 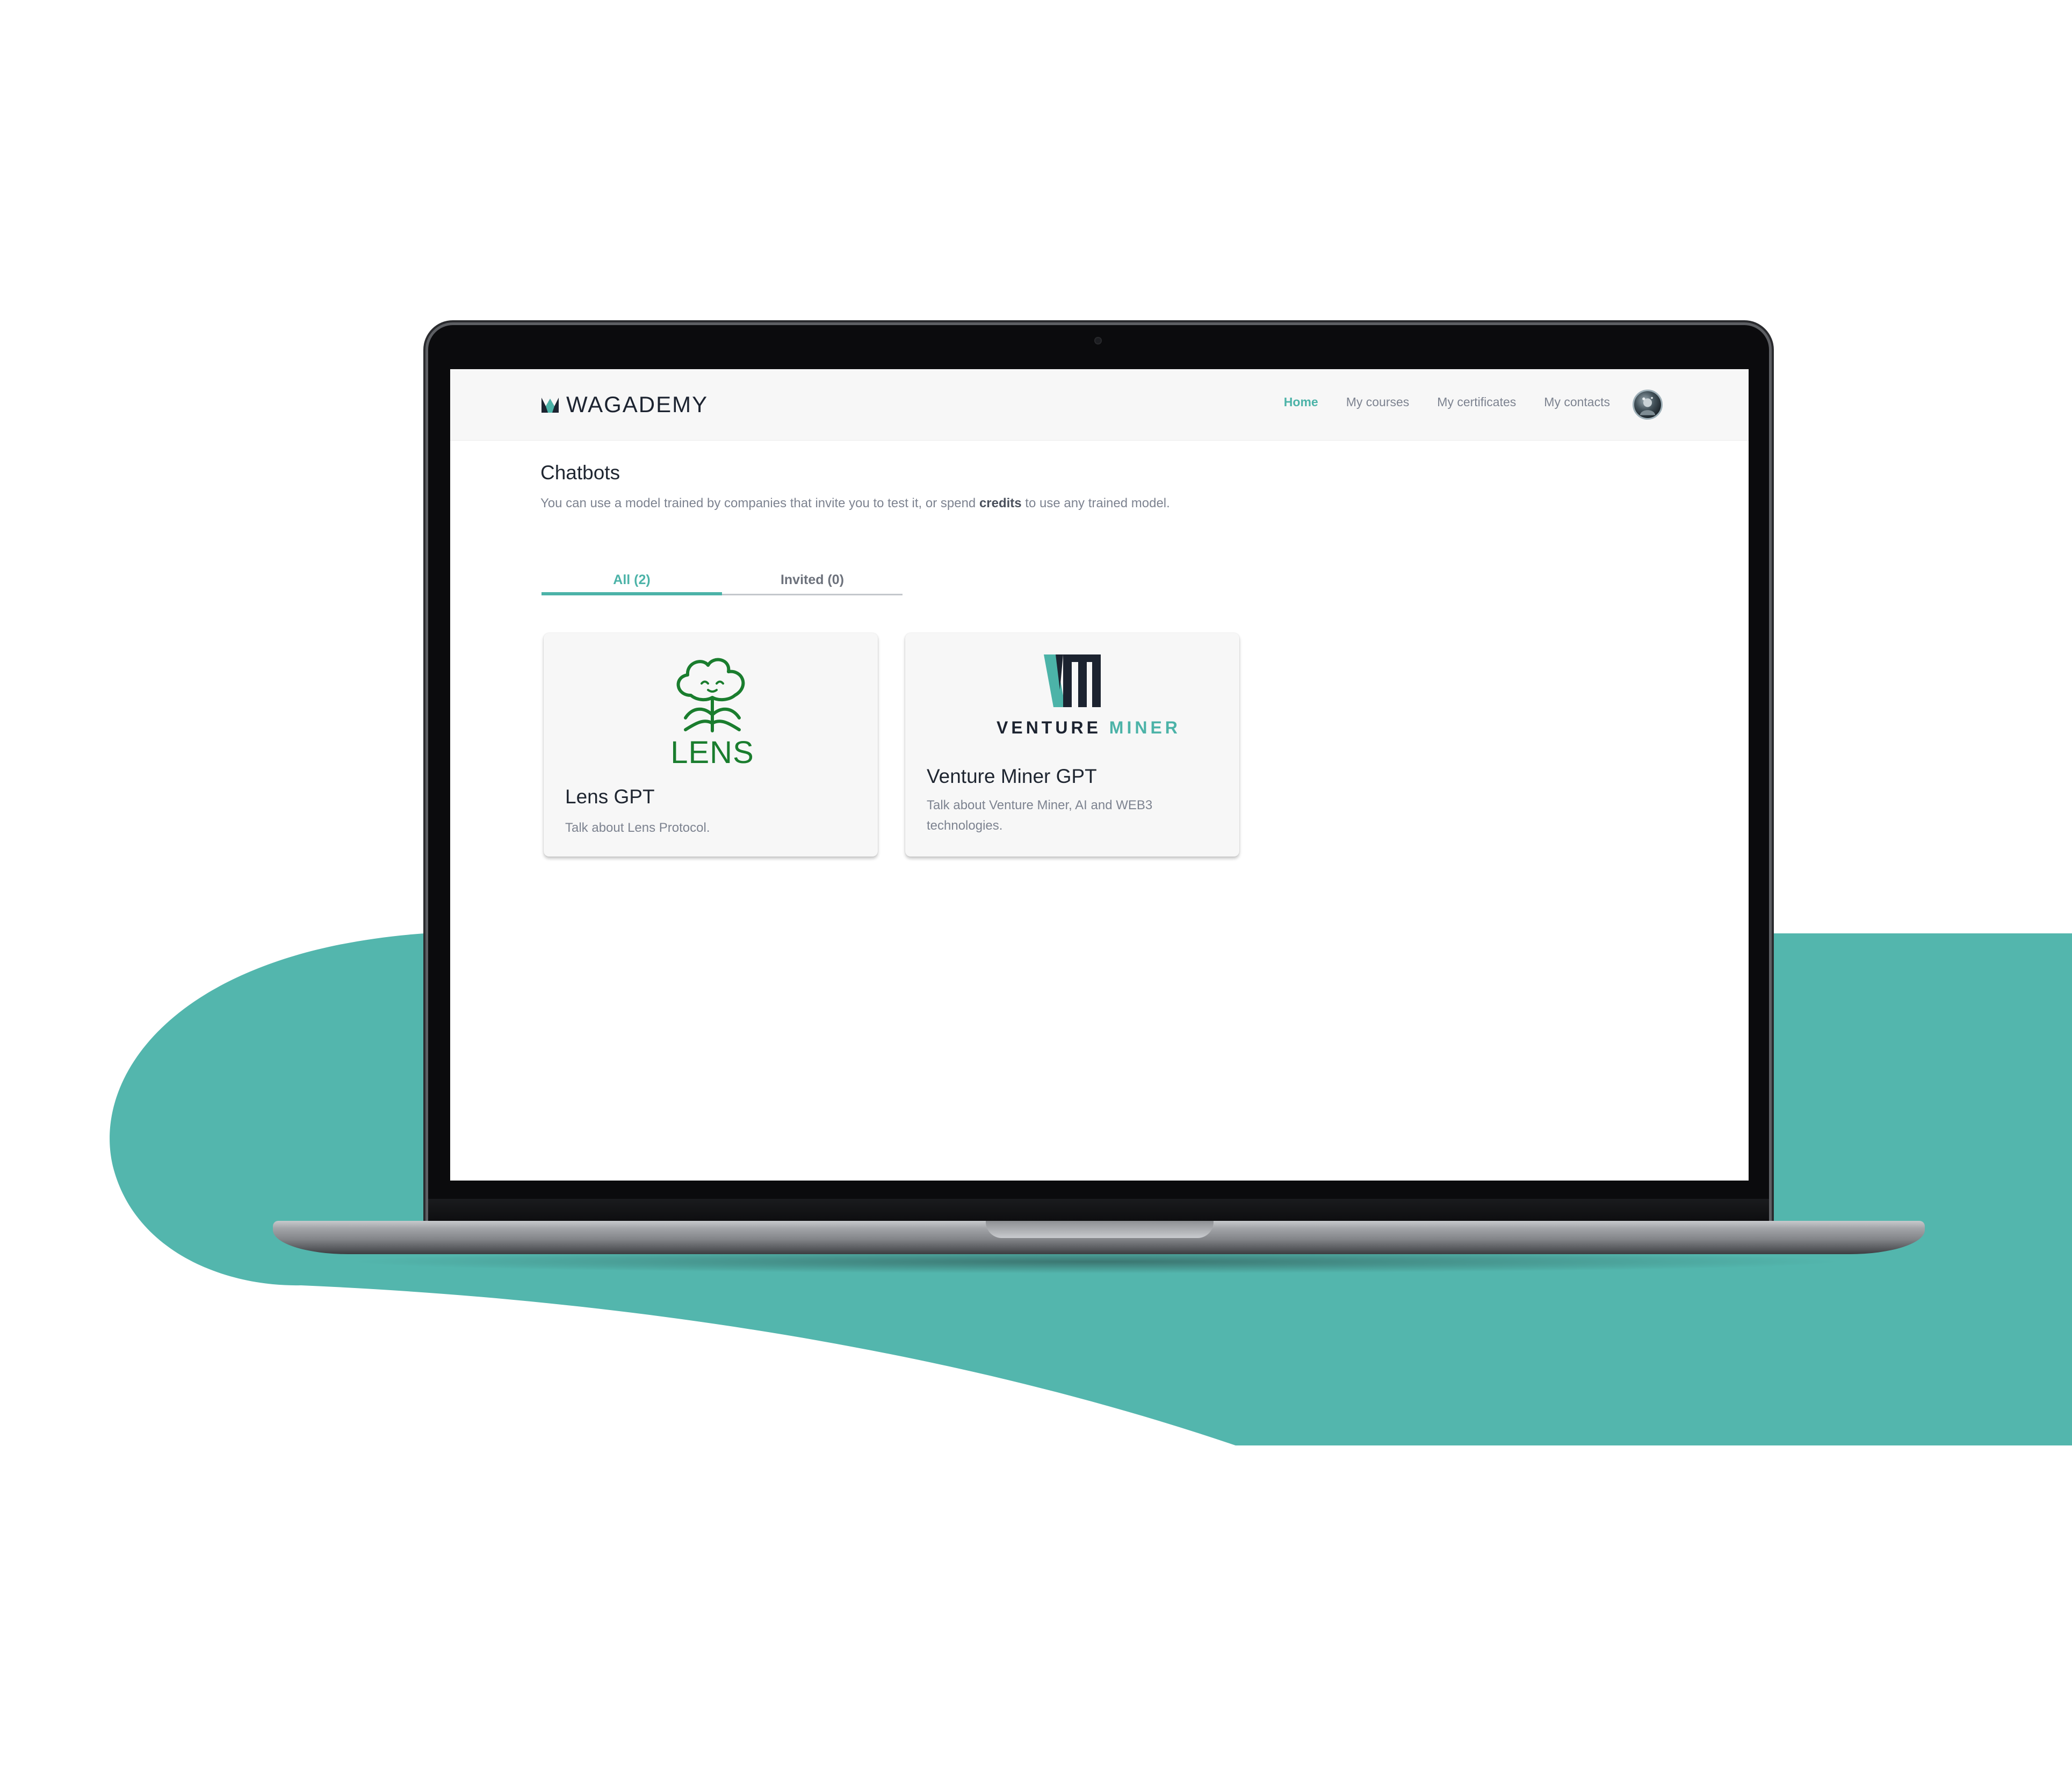 I want to click on lens-logo: LENS, so click(x=713, y=710).